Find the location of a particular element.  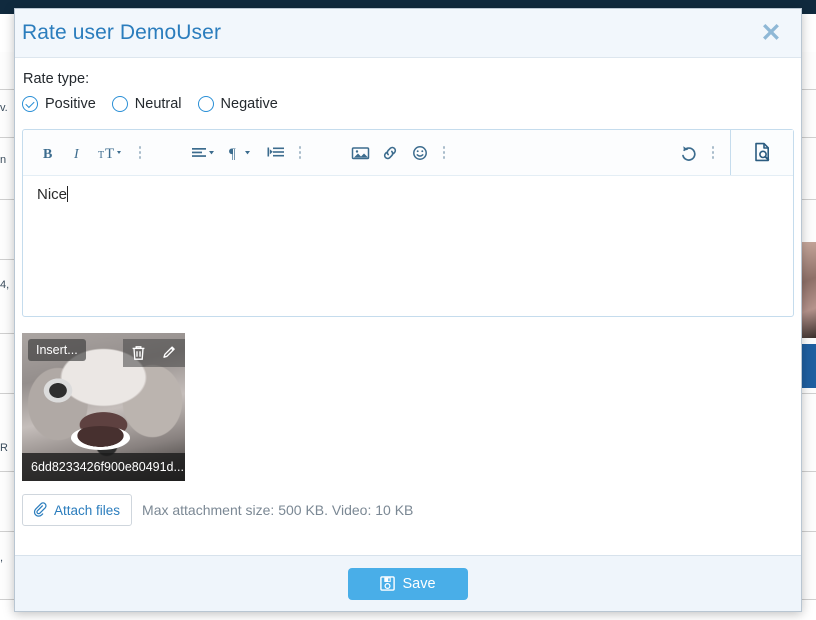

attach-files-button: Attach files is located at coordinates (77, 510).